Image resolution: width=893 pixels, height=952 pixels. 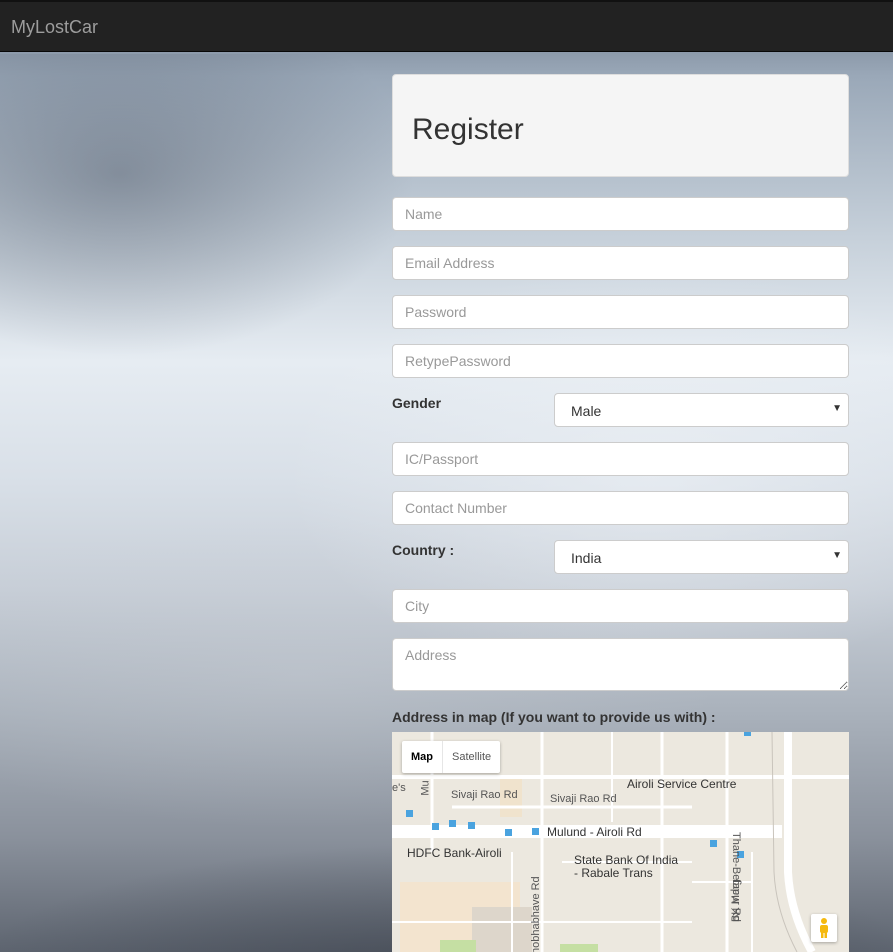 What do you see at coordinates (620, 361) in the screenshot?
I see `retype-password-input` at bounding box center [620, 361].